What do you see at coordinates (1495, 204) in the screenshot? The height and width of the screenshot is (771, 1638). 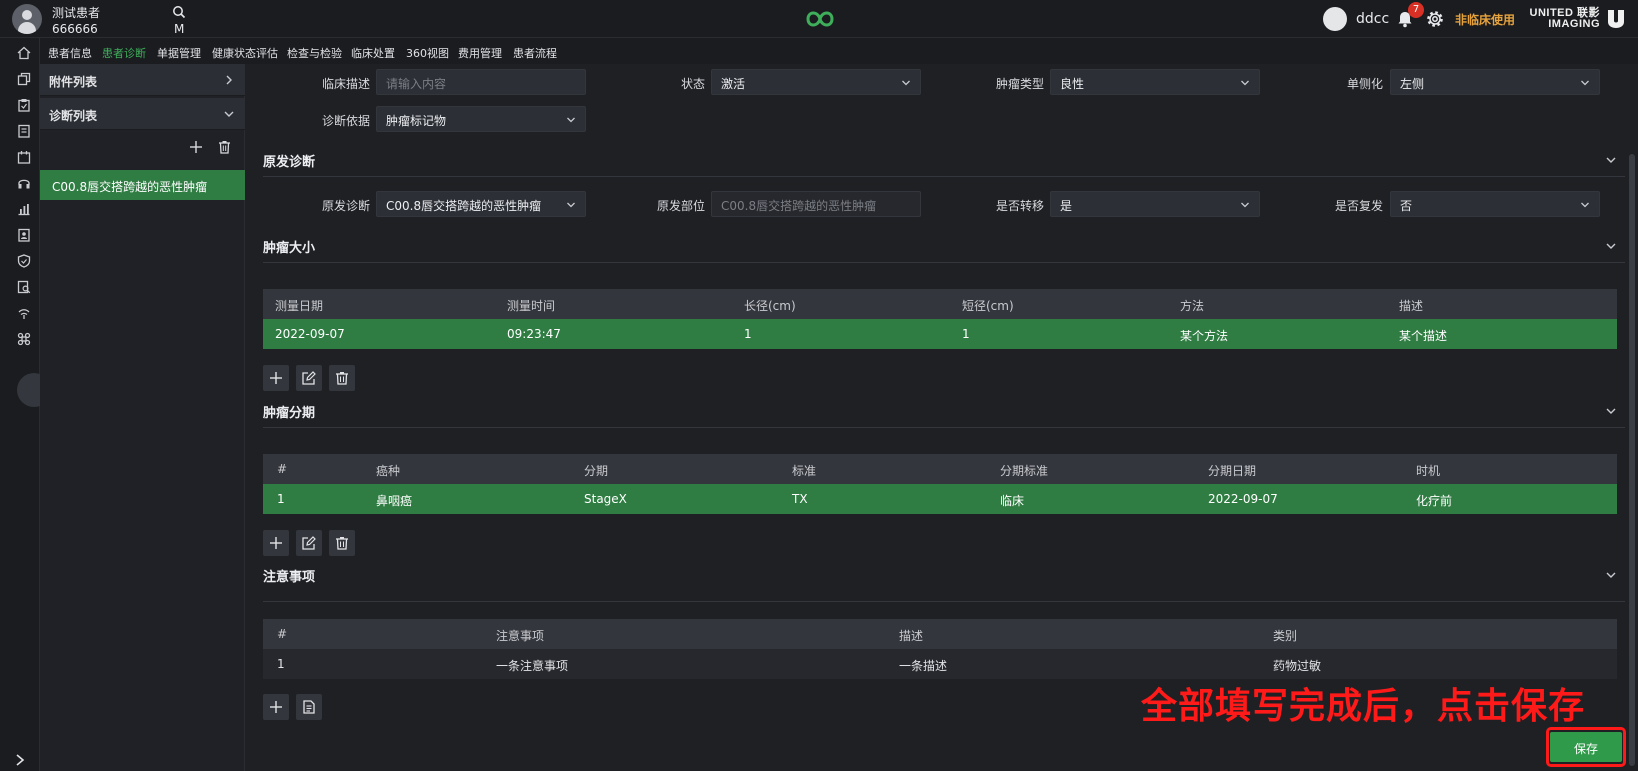 I see `recurrence-select: 否` at bounding box center [1495, 204].